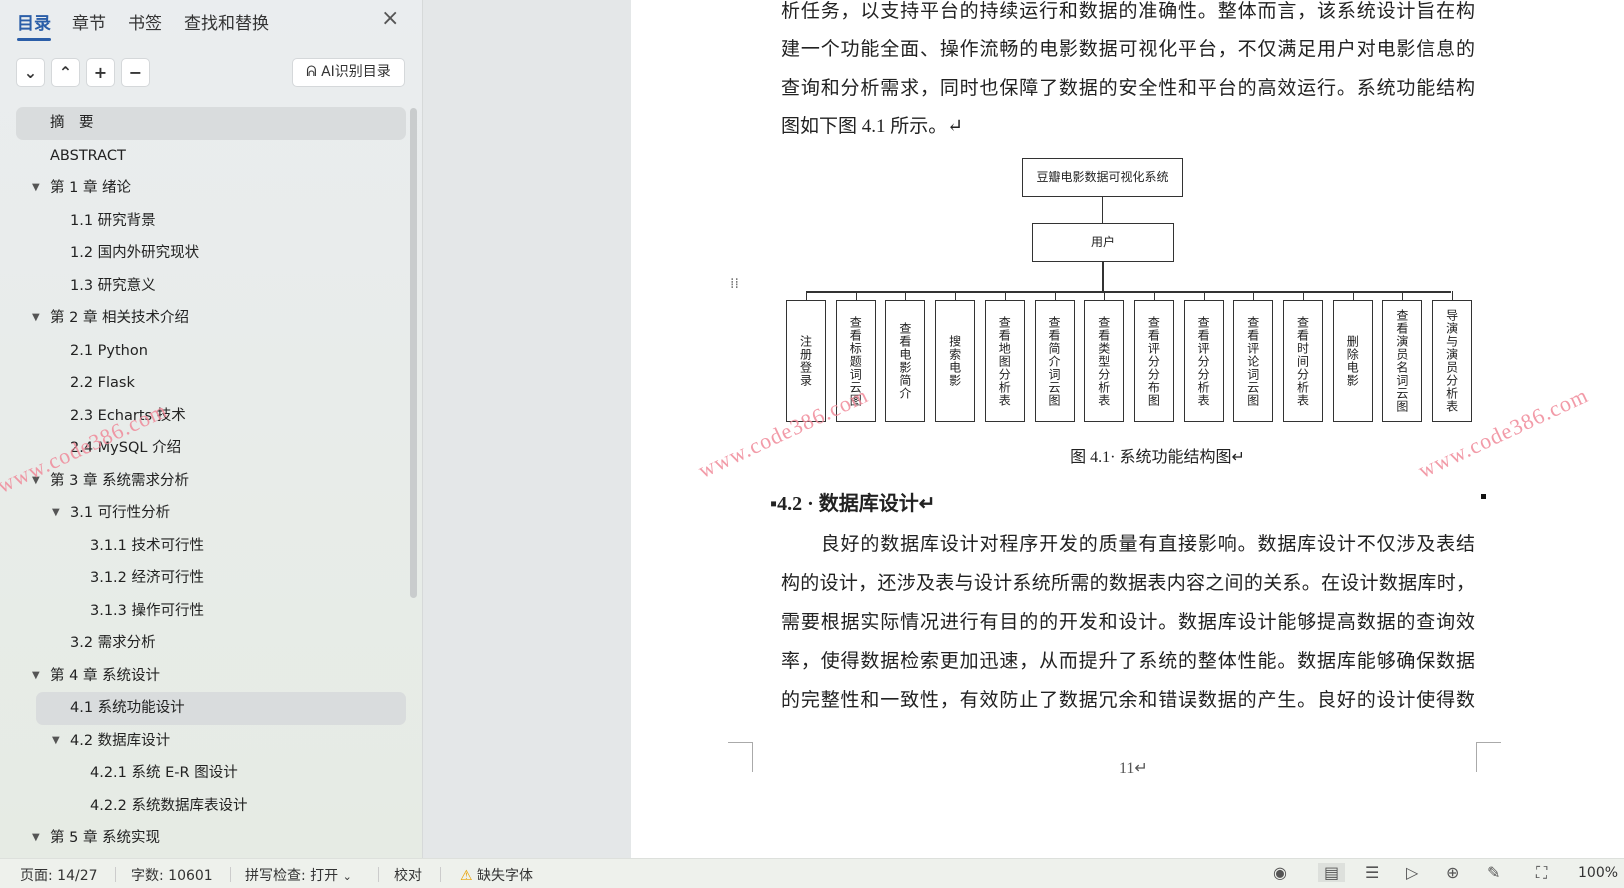 The width and height of the screenshot is (1624, 888). I want to click on play-icon: ▷, so click(1412, 872).